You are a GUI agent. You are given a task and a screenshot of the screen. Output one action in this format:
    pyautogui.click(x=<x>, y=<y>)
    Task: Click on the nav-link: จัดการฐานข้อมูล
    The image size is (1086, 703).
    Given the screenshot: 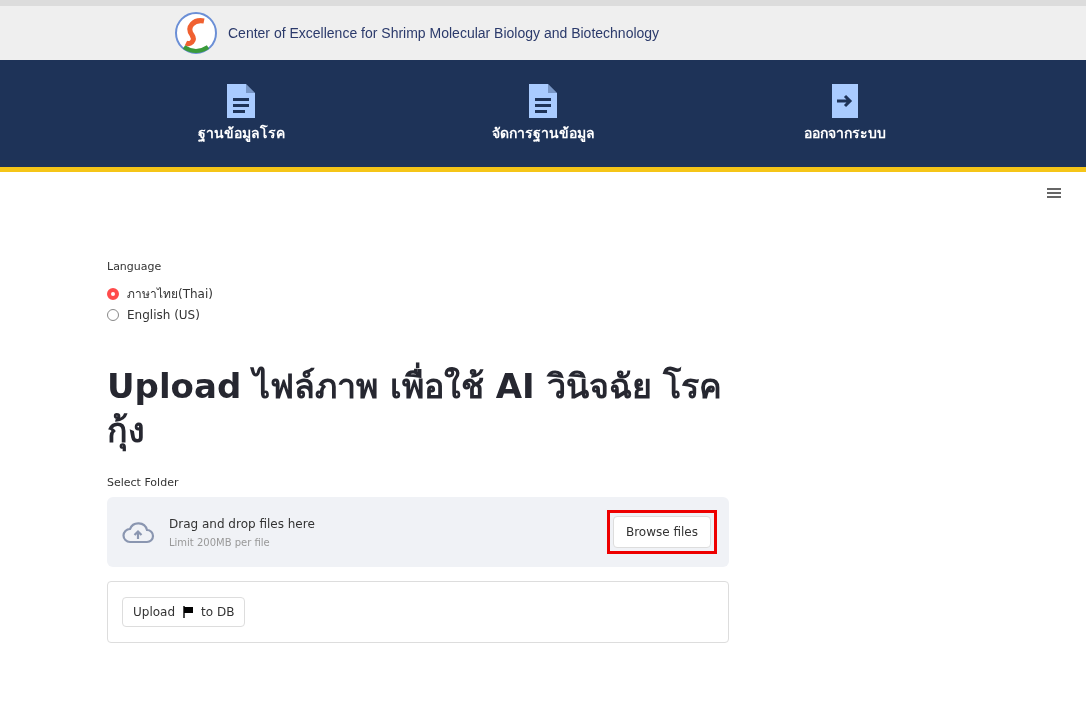 What is the action you would take?
    pyautogui.click(x=543, y=113)
    